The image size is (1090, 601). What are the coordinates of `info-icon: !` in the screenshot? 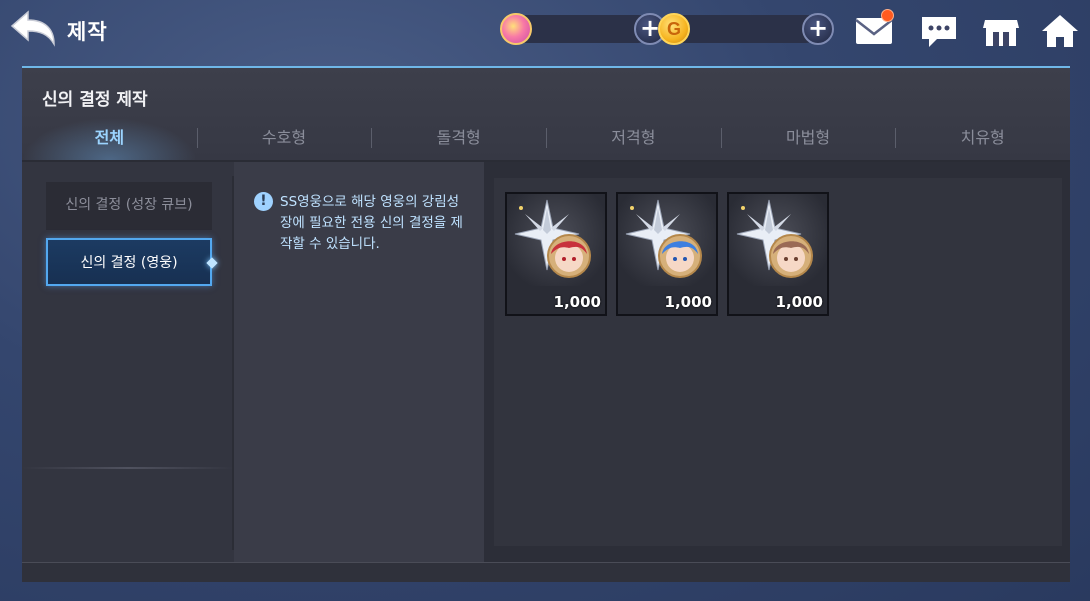 It's located at (263, 201).